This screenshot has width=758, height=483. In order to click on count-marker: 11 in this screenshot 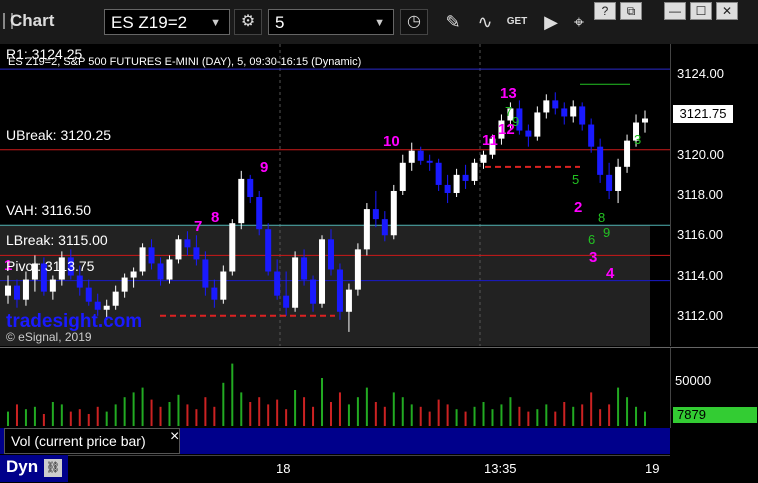, I will do `click(490, 140)`.